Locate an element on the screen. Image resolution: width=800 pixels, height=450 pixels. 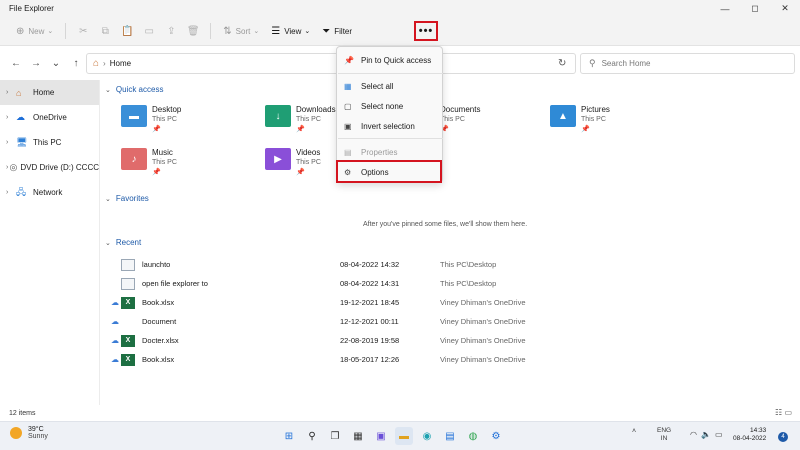
back-arrow-icon: ← is located at coordinates (16, 63).